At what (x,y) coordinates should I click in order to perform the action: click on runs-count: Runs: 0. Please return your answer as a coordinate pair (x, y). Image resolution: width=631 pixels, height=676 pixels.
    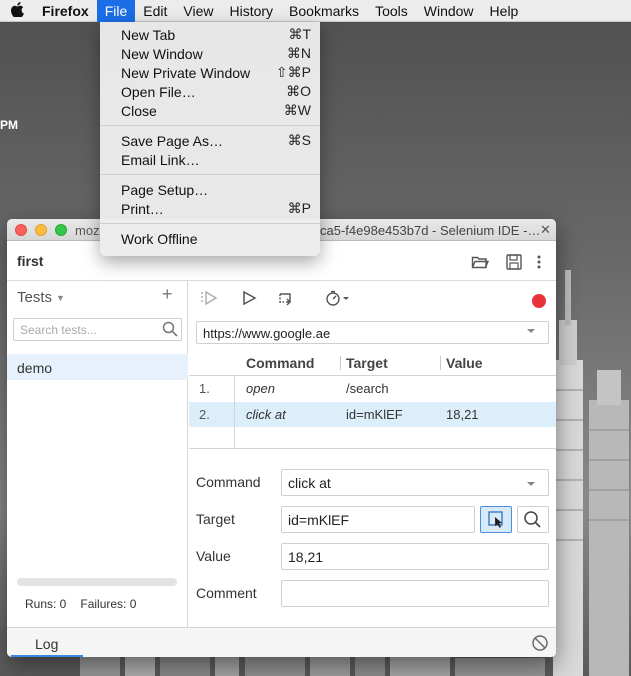
    Looking at the image, I should click on (46, 604).